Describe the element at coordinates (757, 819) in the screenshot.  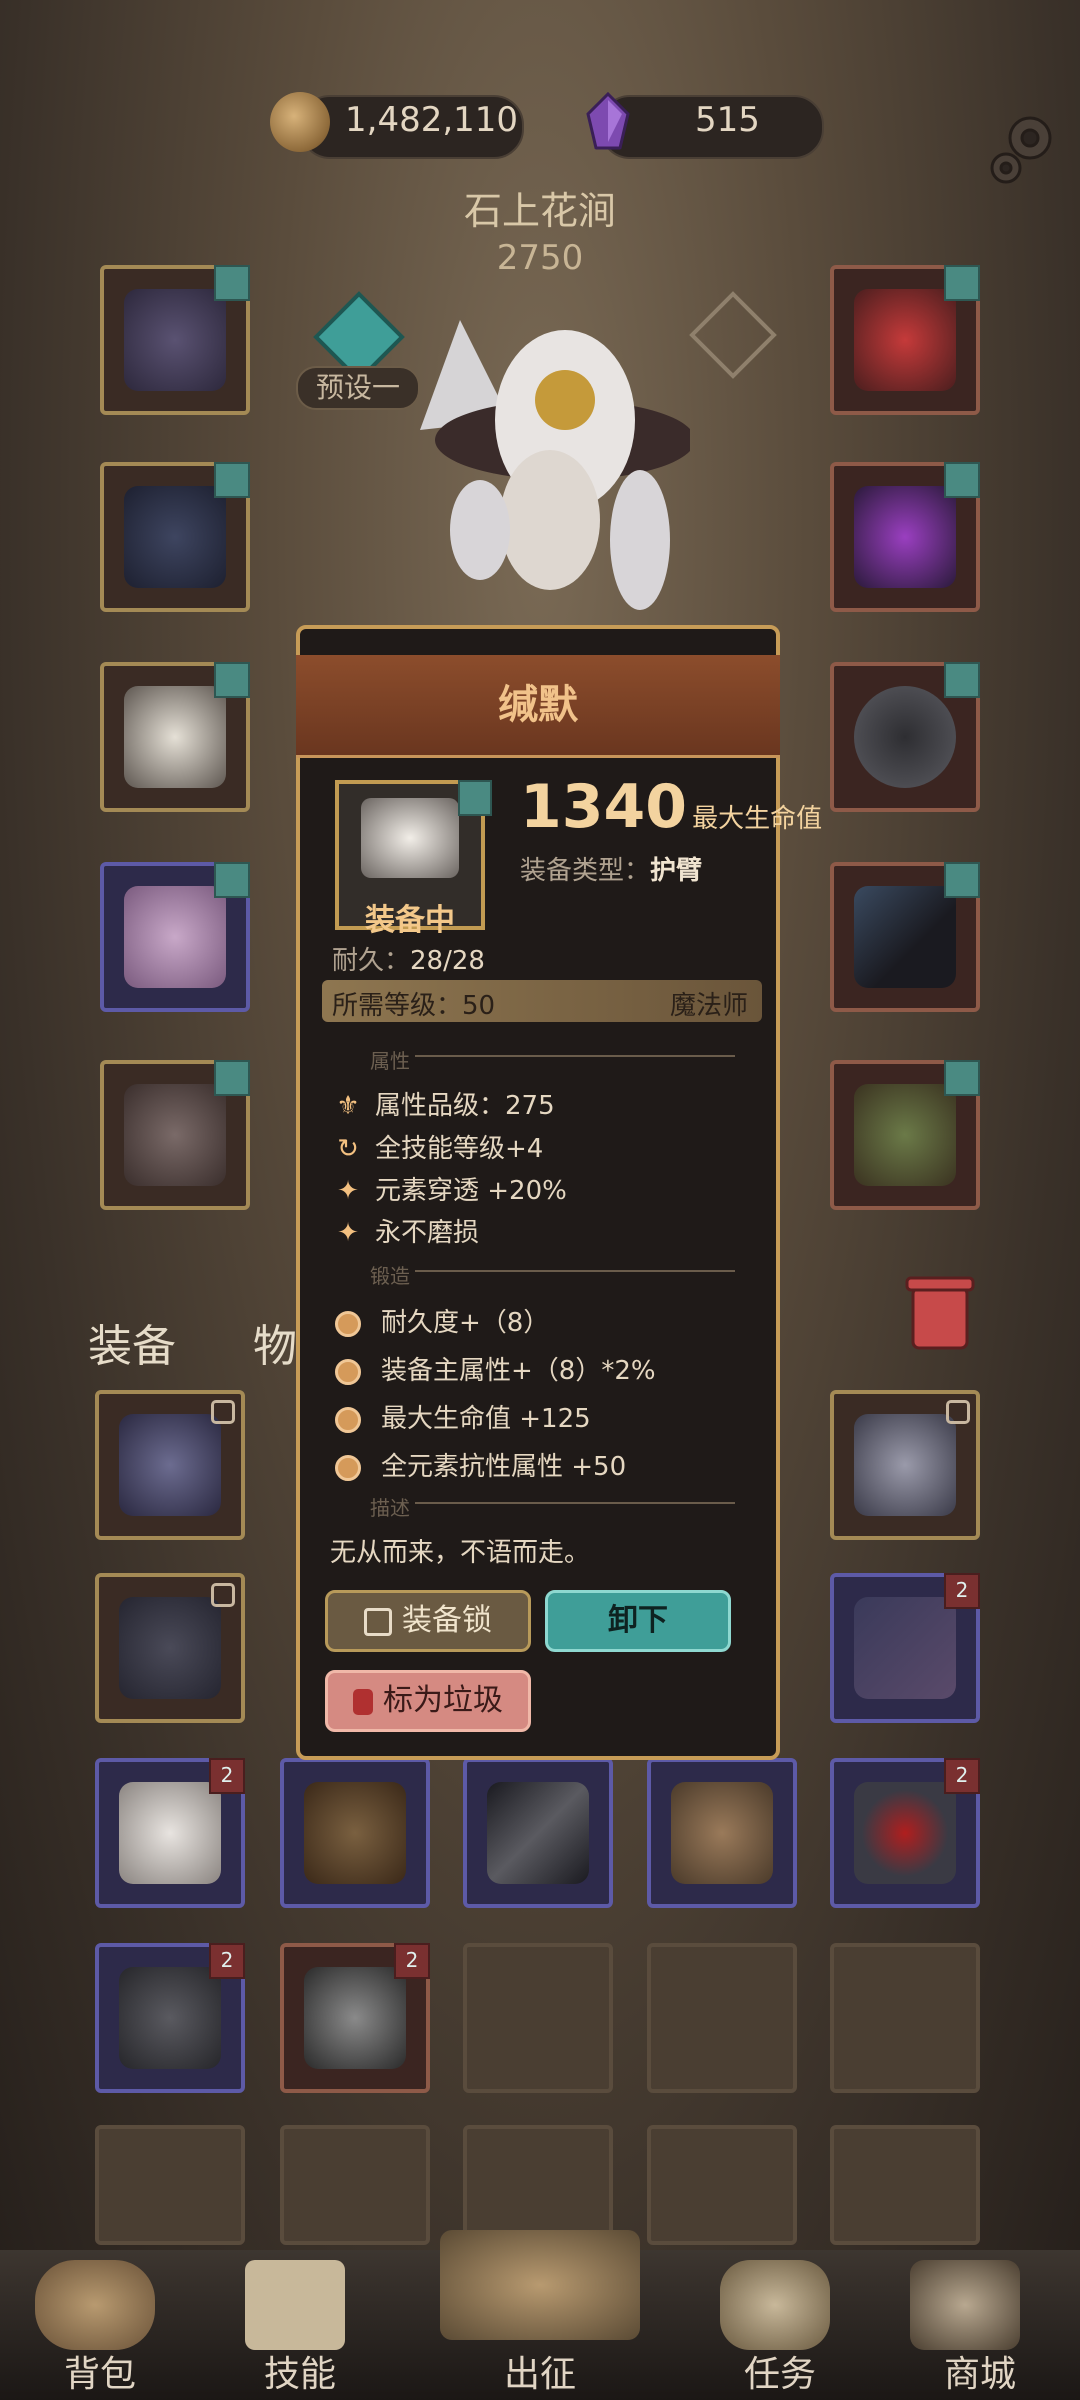
I see `main-stat-label: 最大生命值` at that location.